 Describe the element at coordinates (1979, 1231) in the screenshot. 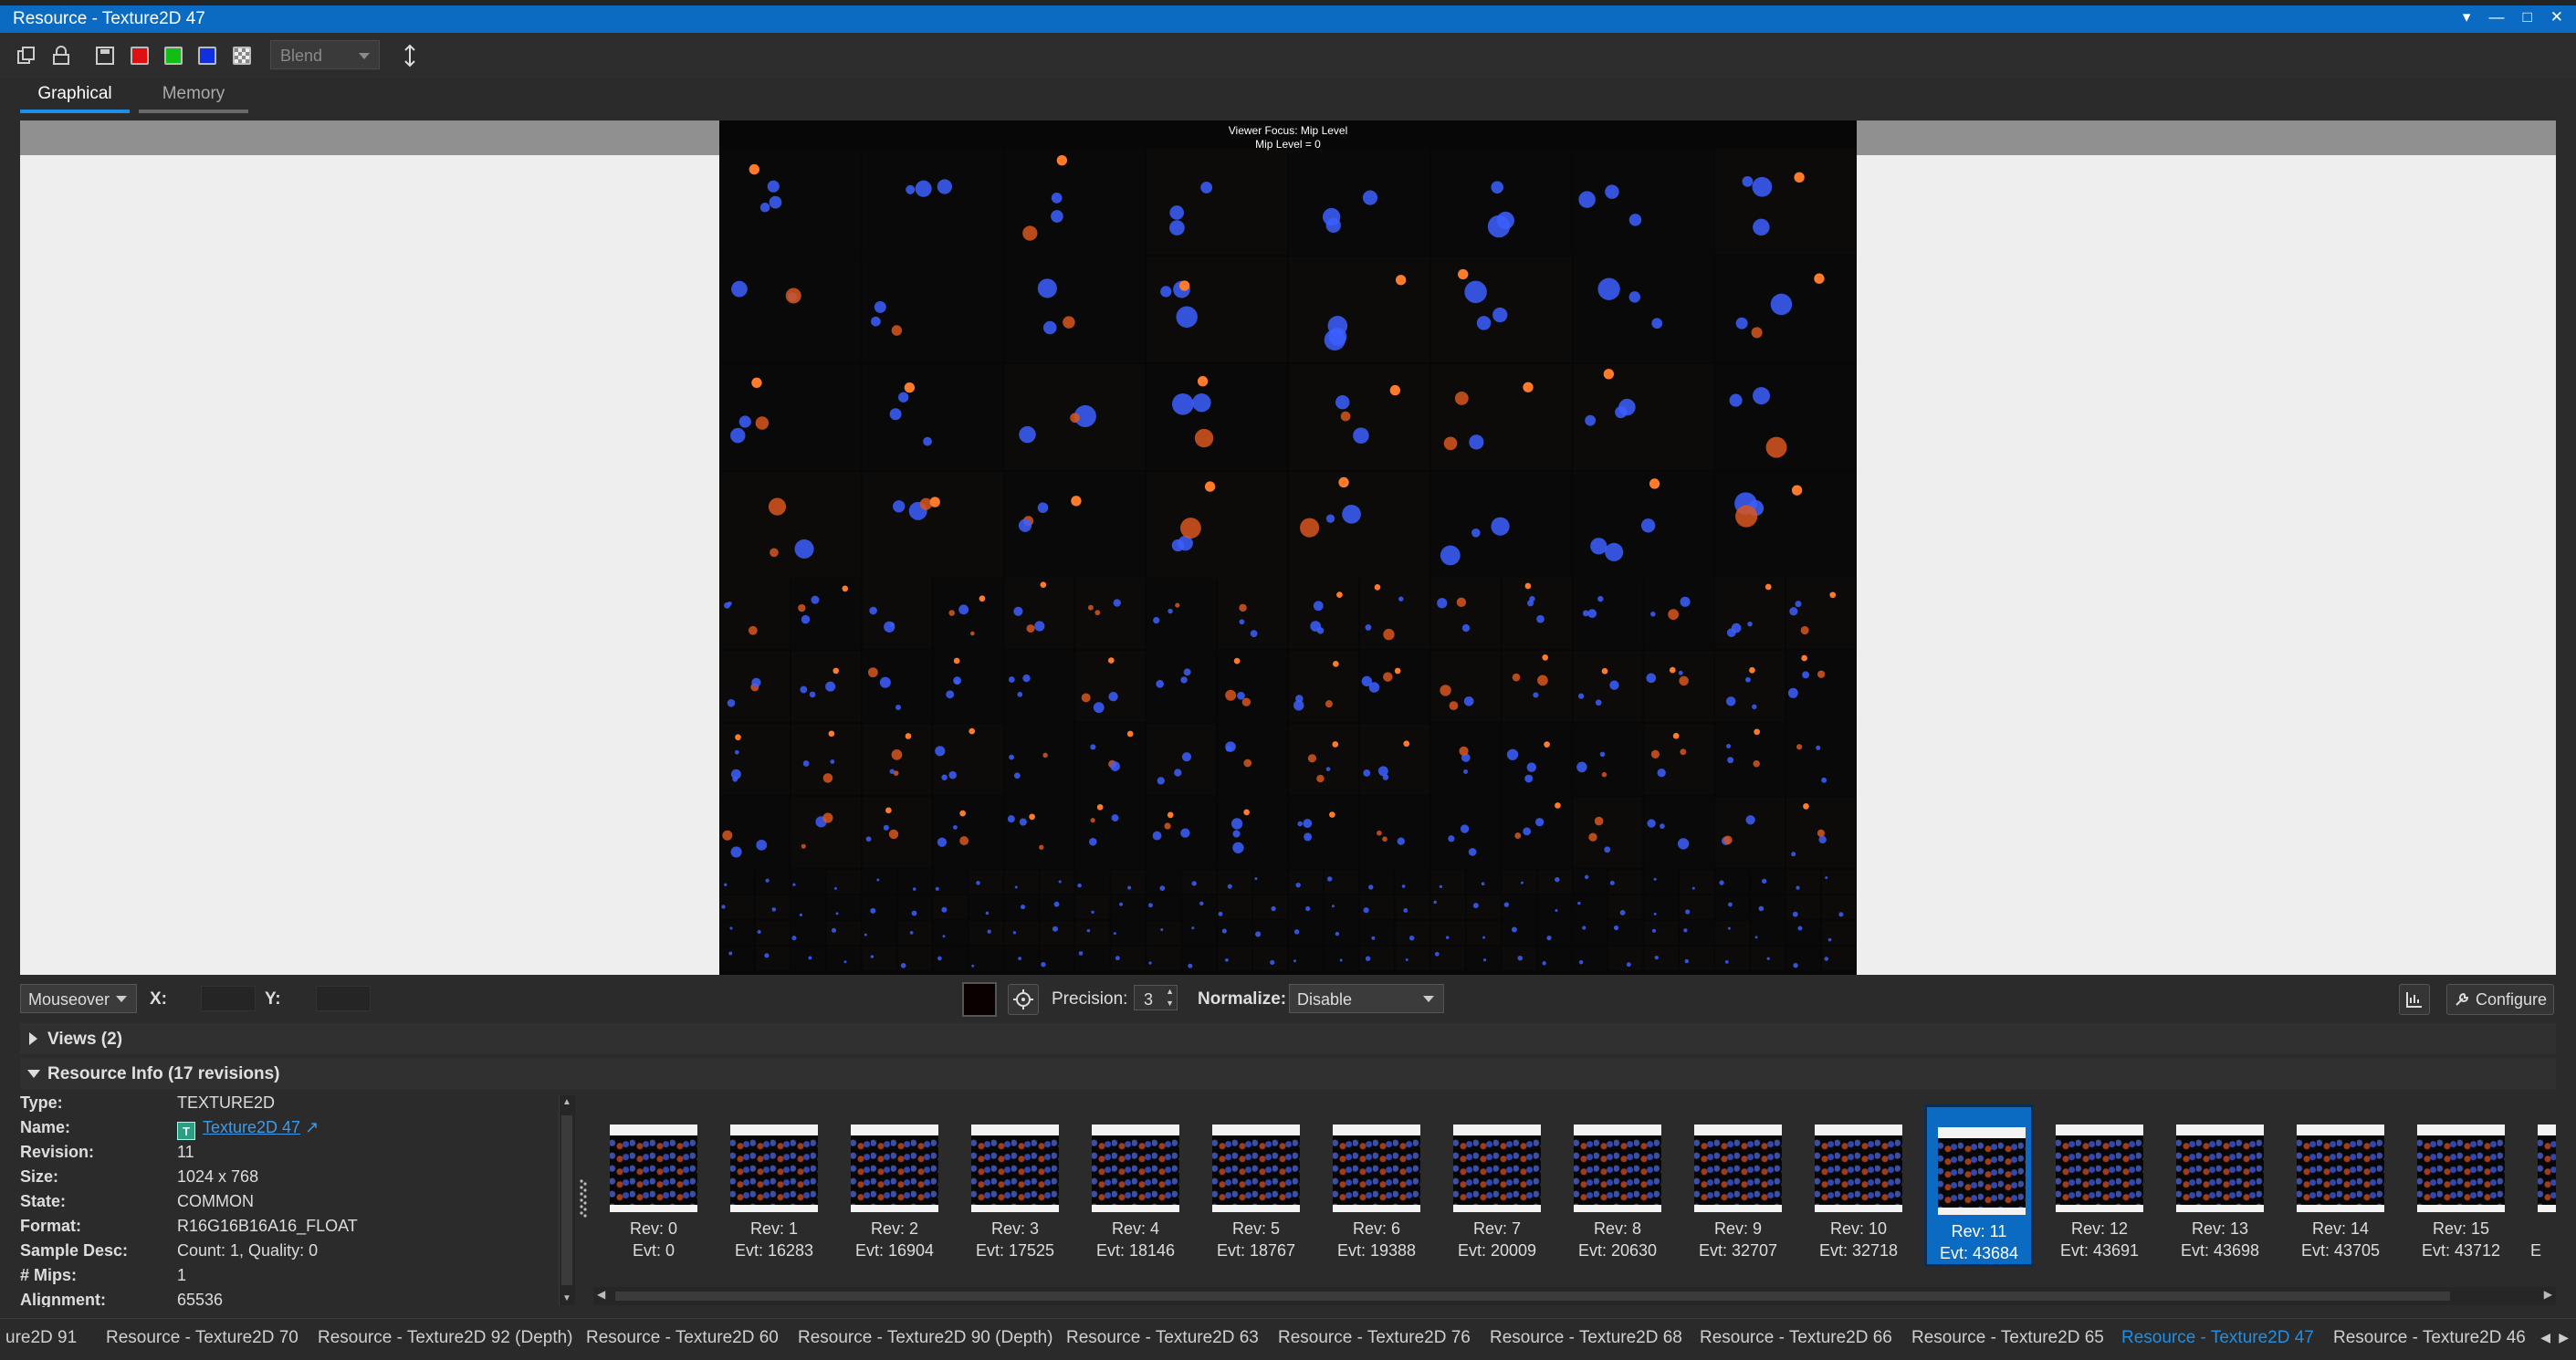

I see `revision-label: Rev: 11` at that location.